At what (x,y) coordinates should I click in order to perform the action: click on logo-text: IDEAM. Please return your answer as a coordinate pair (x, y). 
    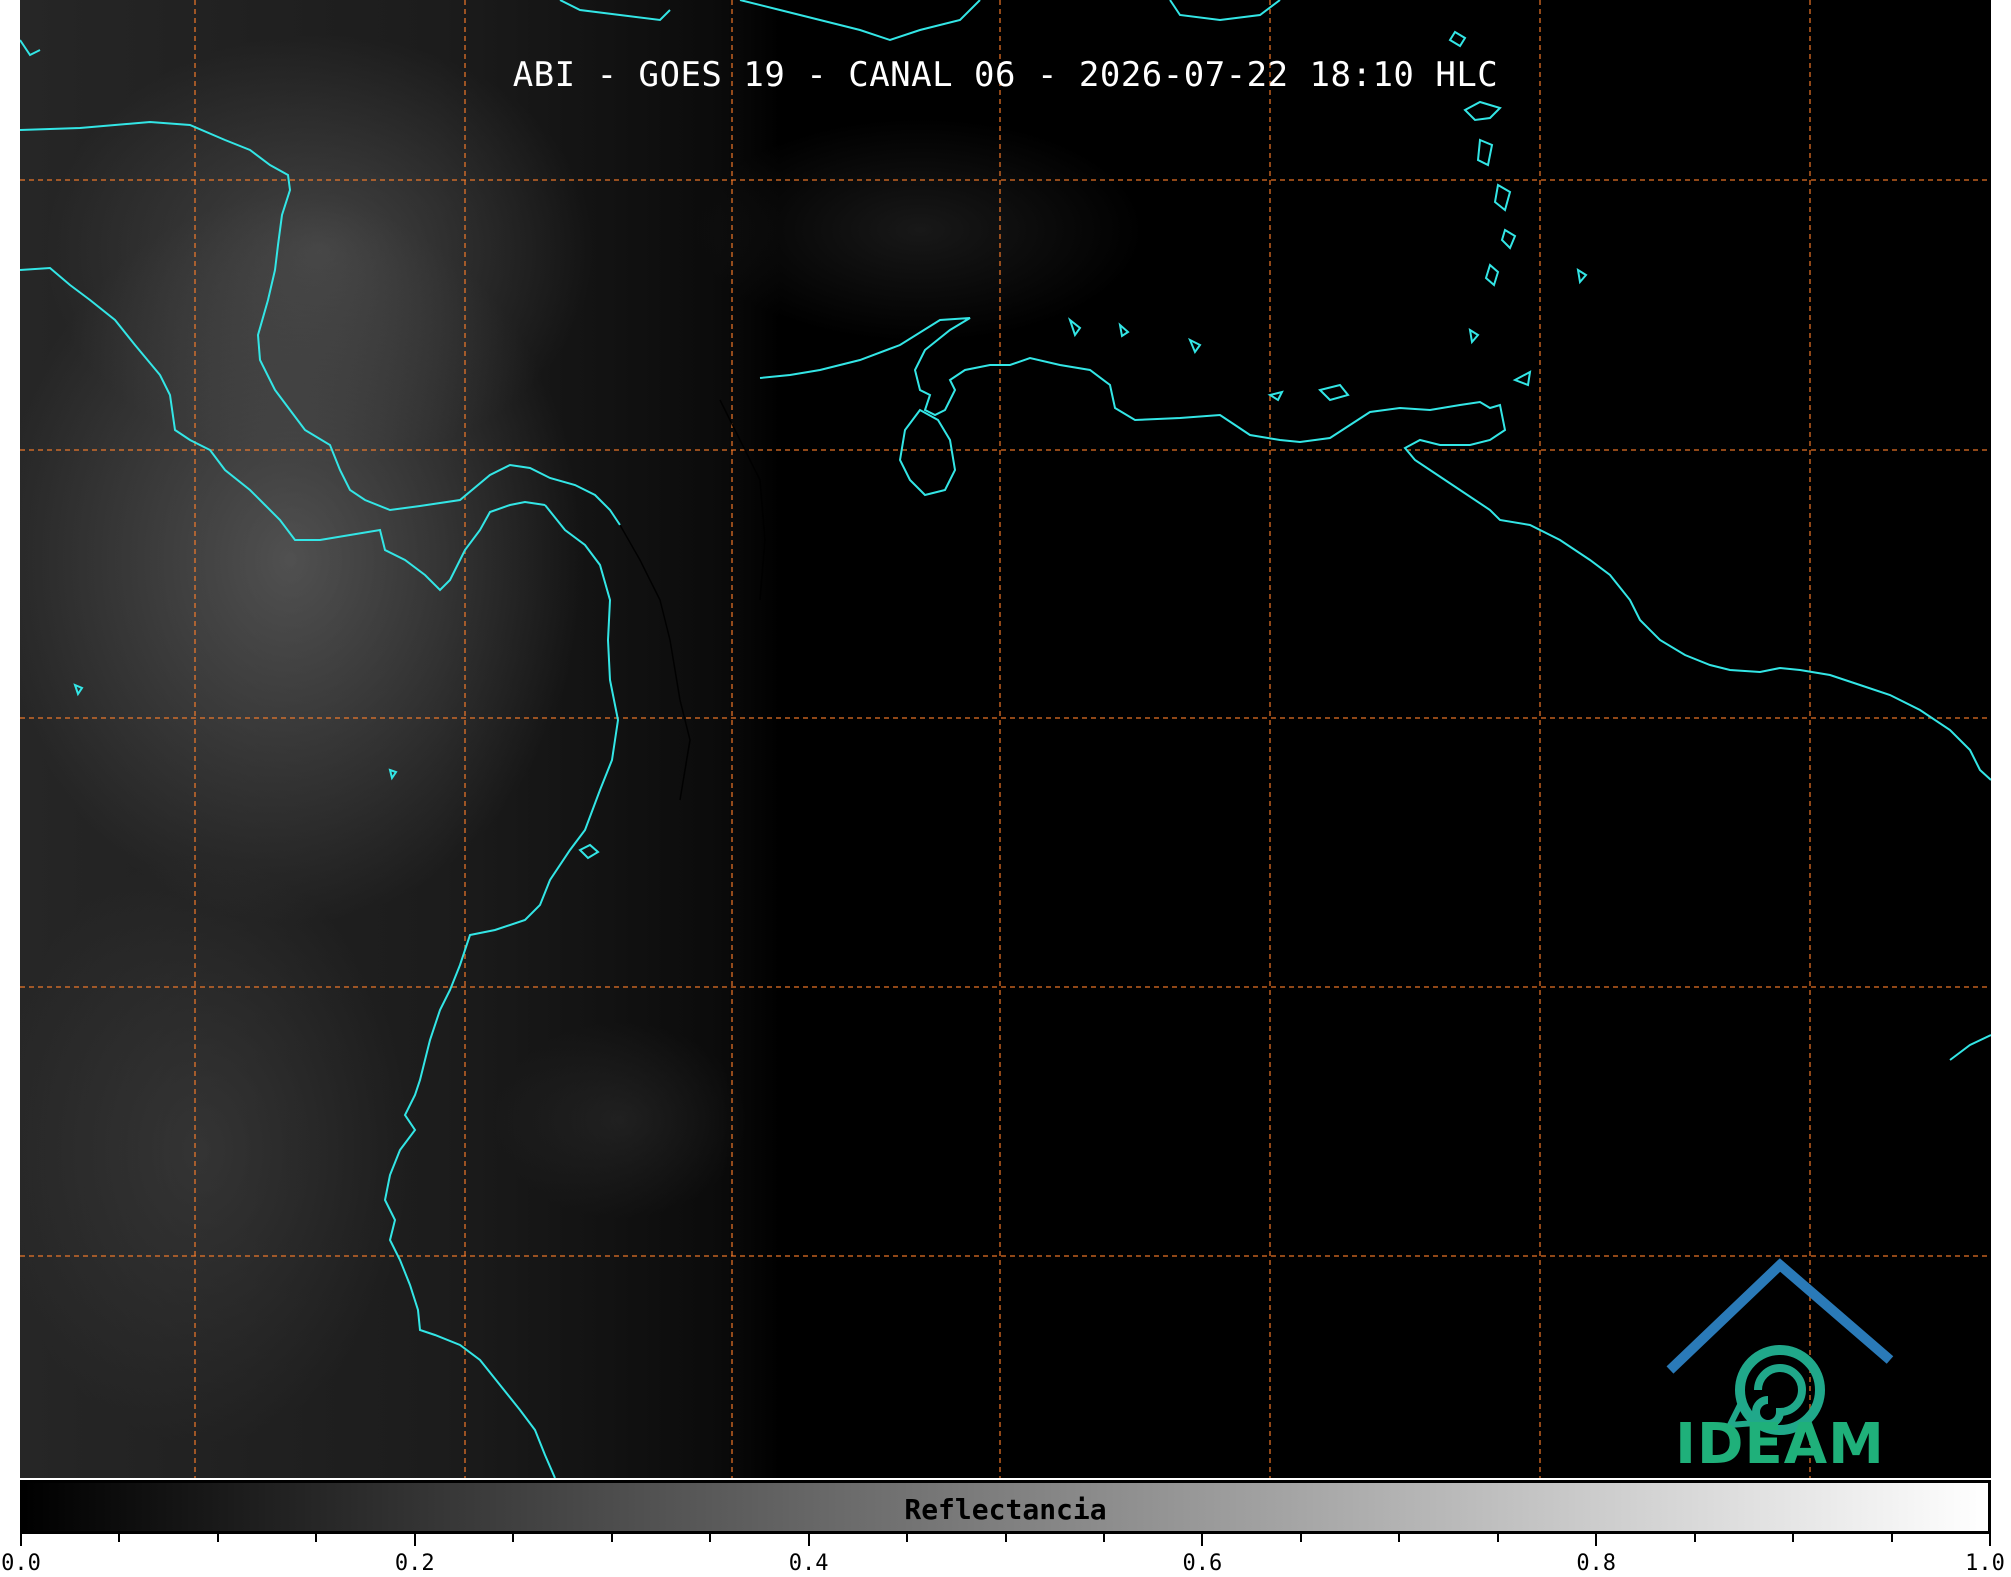
    Looking at the image, I should click on (1780, 1444).